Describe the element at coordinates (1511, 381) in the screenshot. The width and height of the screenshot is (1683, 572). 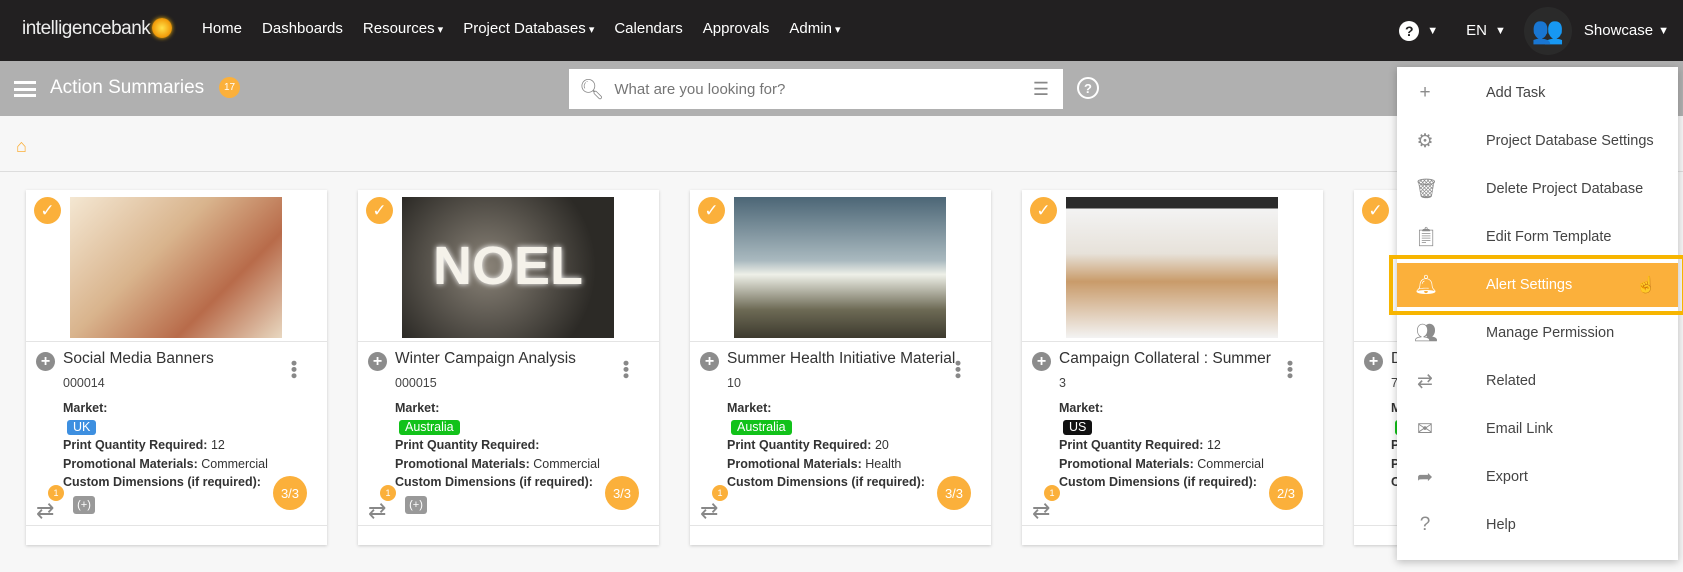
I see `menu-item-label: Related` at that location.